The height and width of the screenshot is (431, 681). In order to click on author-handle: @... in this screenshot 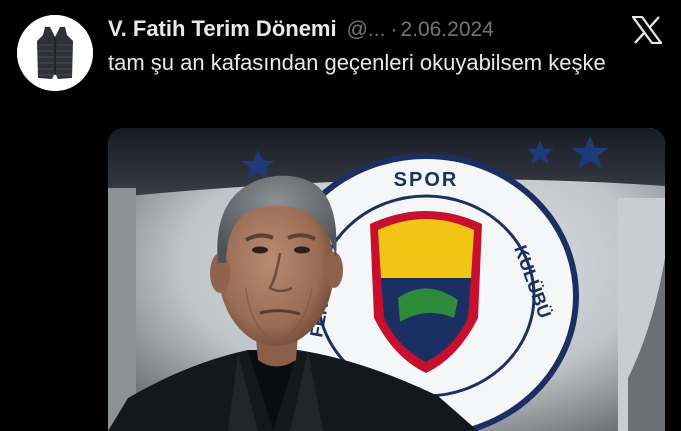, I will do `click(366, 30)`.